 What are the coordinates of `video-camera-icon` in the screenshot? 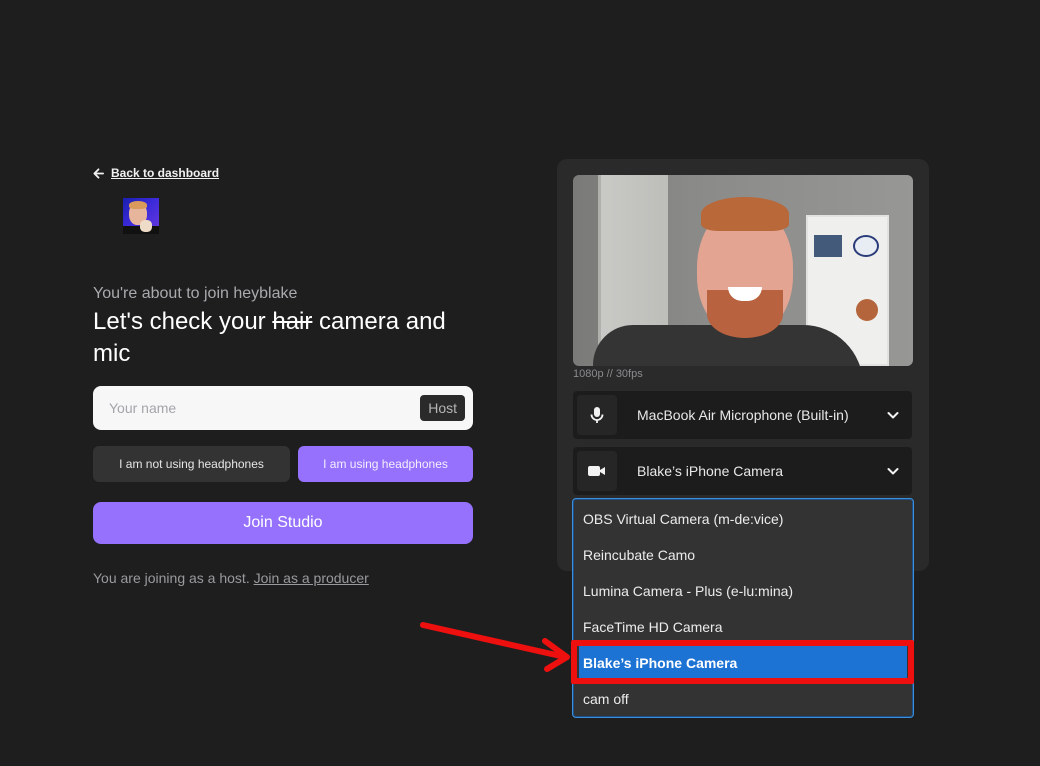 It's located at (597, 471).